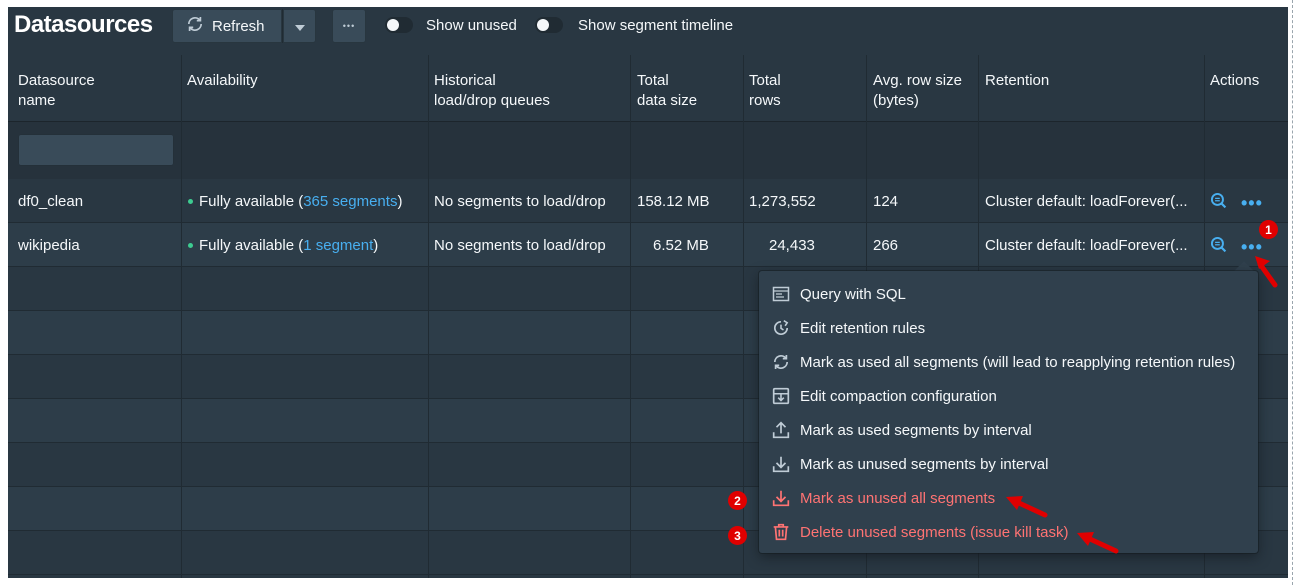  What do you see at coordinates (1292, 292) in the screenshot?
I see `page-edge-divider` at bounding box center [1292, 292].